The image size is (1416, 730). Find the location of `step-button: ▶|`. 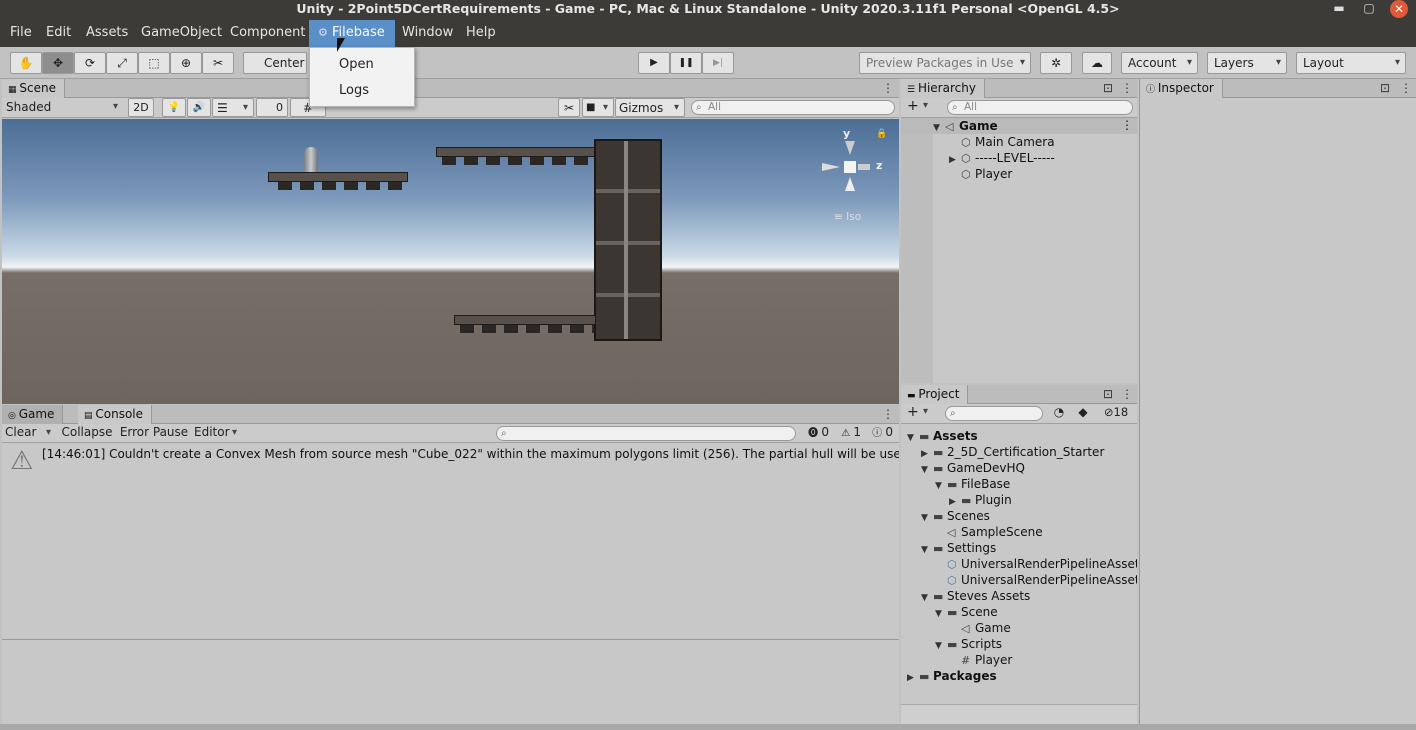

step-button: ▶| is located at coordinates (718, 63).